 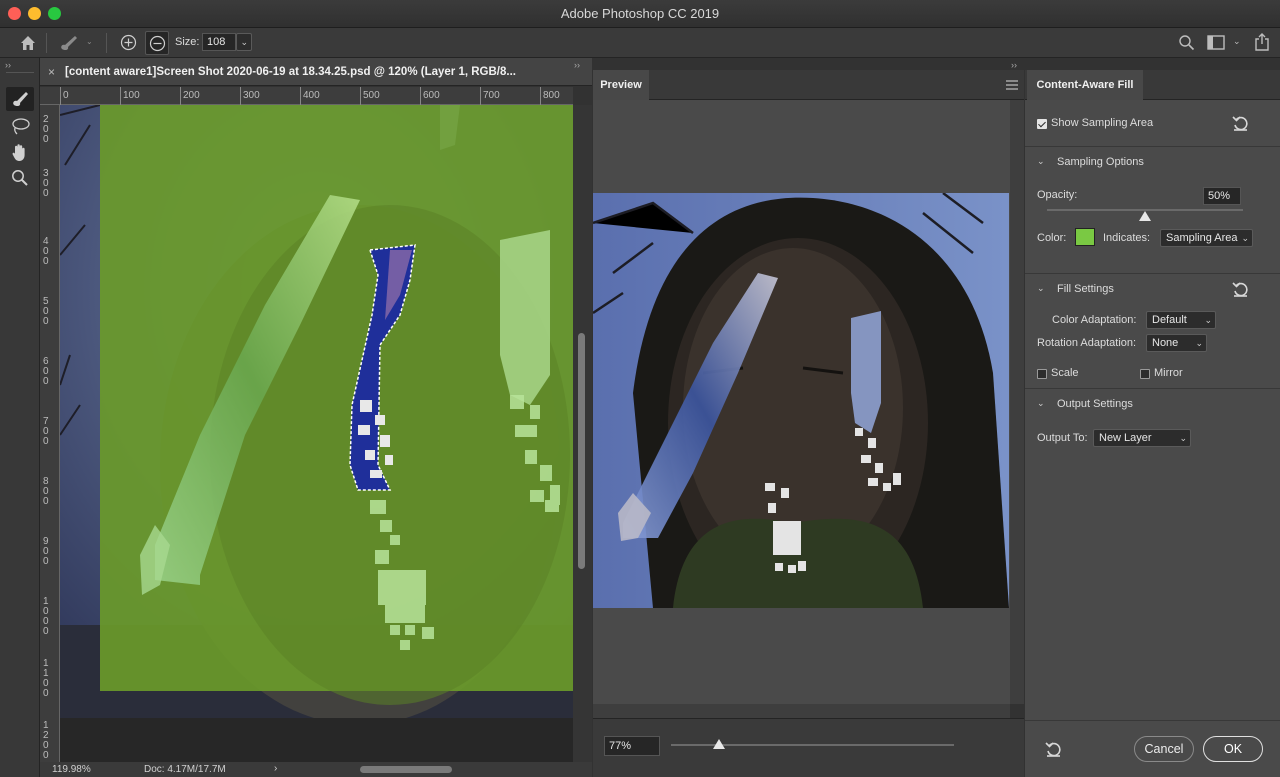 I want to click on reset-all-icon, so click(x=1053, y=749).